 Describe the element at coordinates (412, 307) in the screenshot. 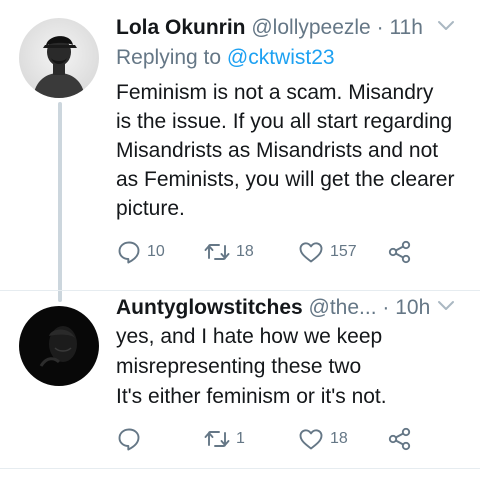

I see `timestamp: 10h` at that location.